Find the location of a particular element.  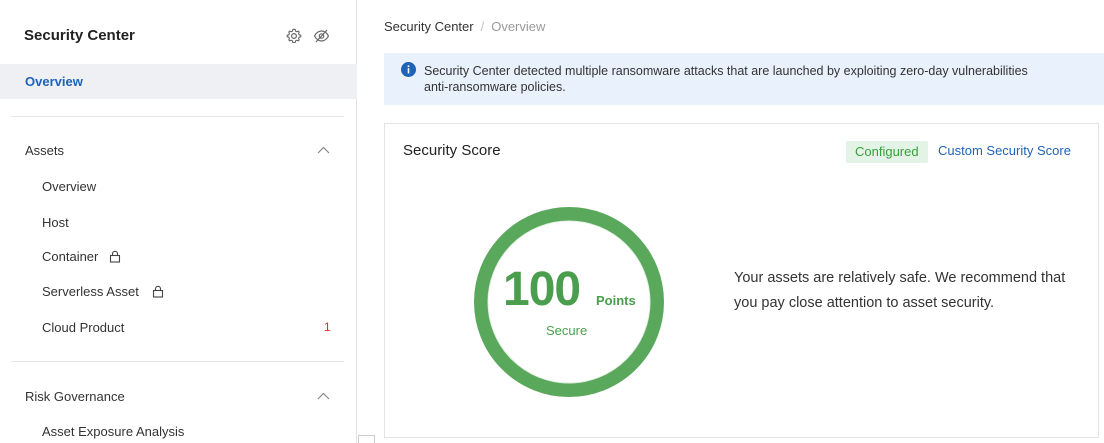

group-label: Risk Governance is located at coordinates (75, 396).